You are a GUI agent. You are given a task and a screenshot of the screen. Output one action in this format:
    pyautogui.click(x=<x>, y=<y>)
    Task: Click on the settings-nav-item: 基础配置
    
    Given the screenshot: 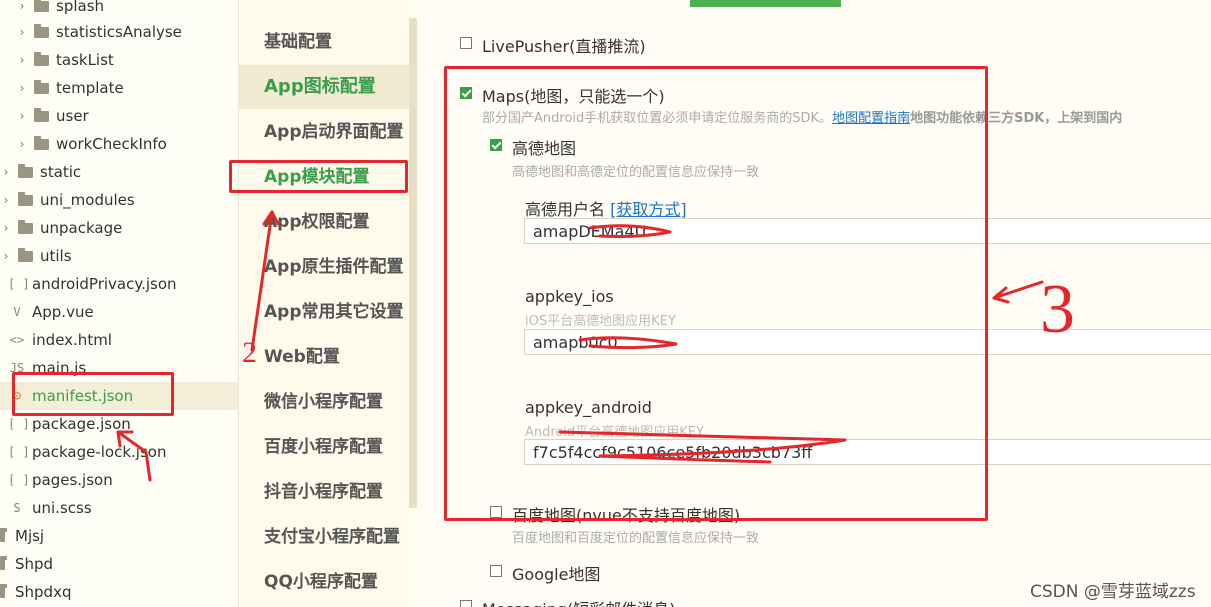 What is the action you would take?
    pyautogui.click(x=324, y=42)
    